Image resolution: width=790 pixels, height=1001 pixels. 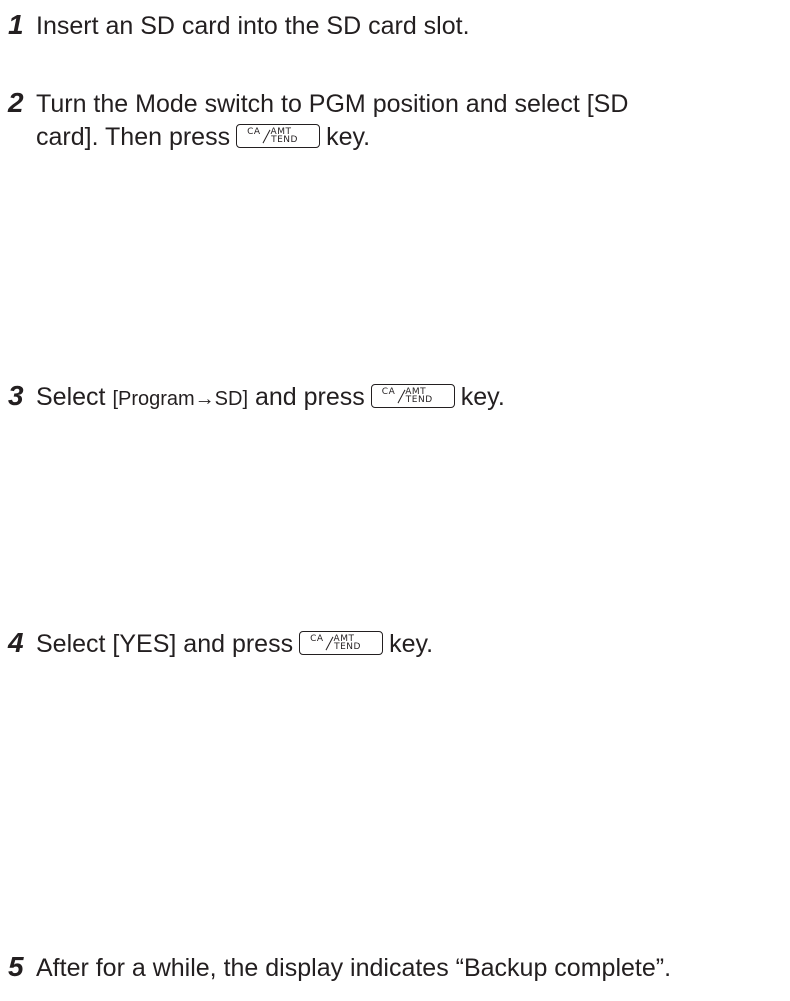 I want to click on step-text: Insert an SD card into the SD card slot., so click(x=253, y=26).